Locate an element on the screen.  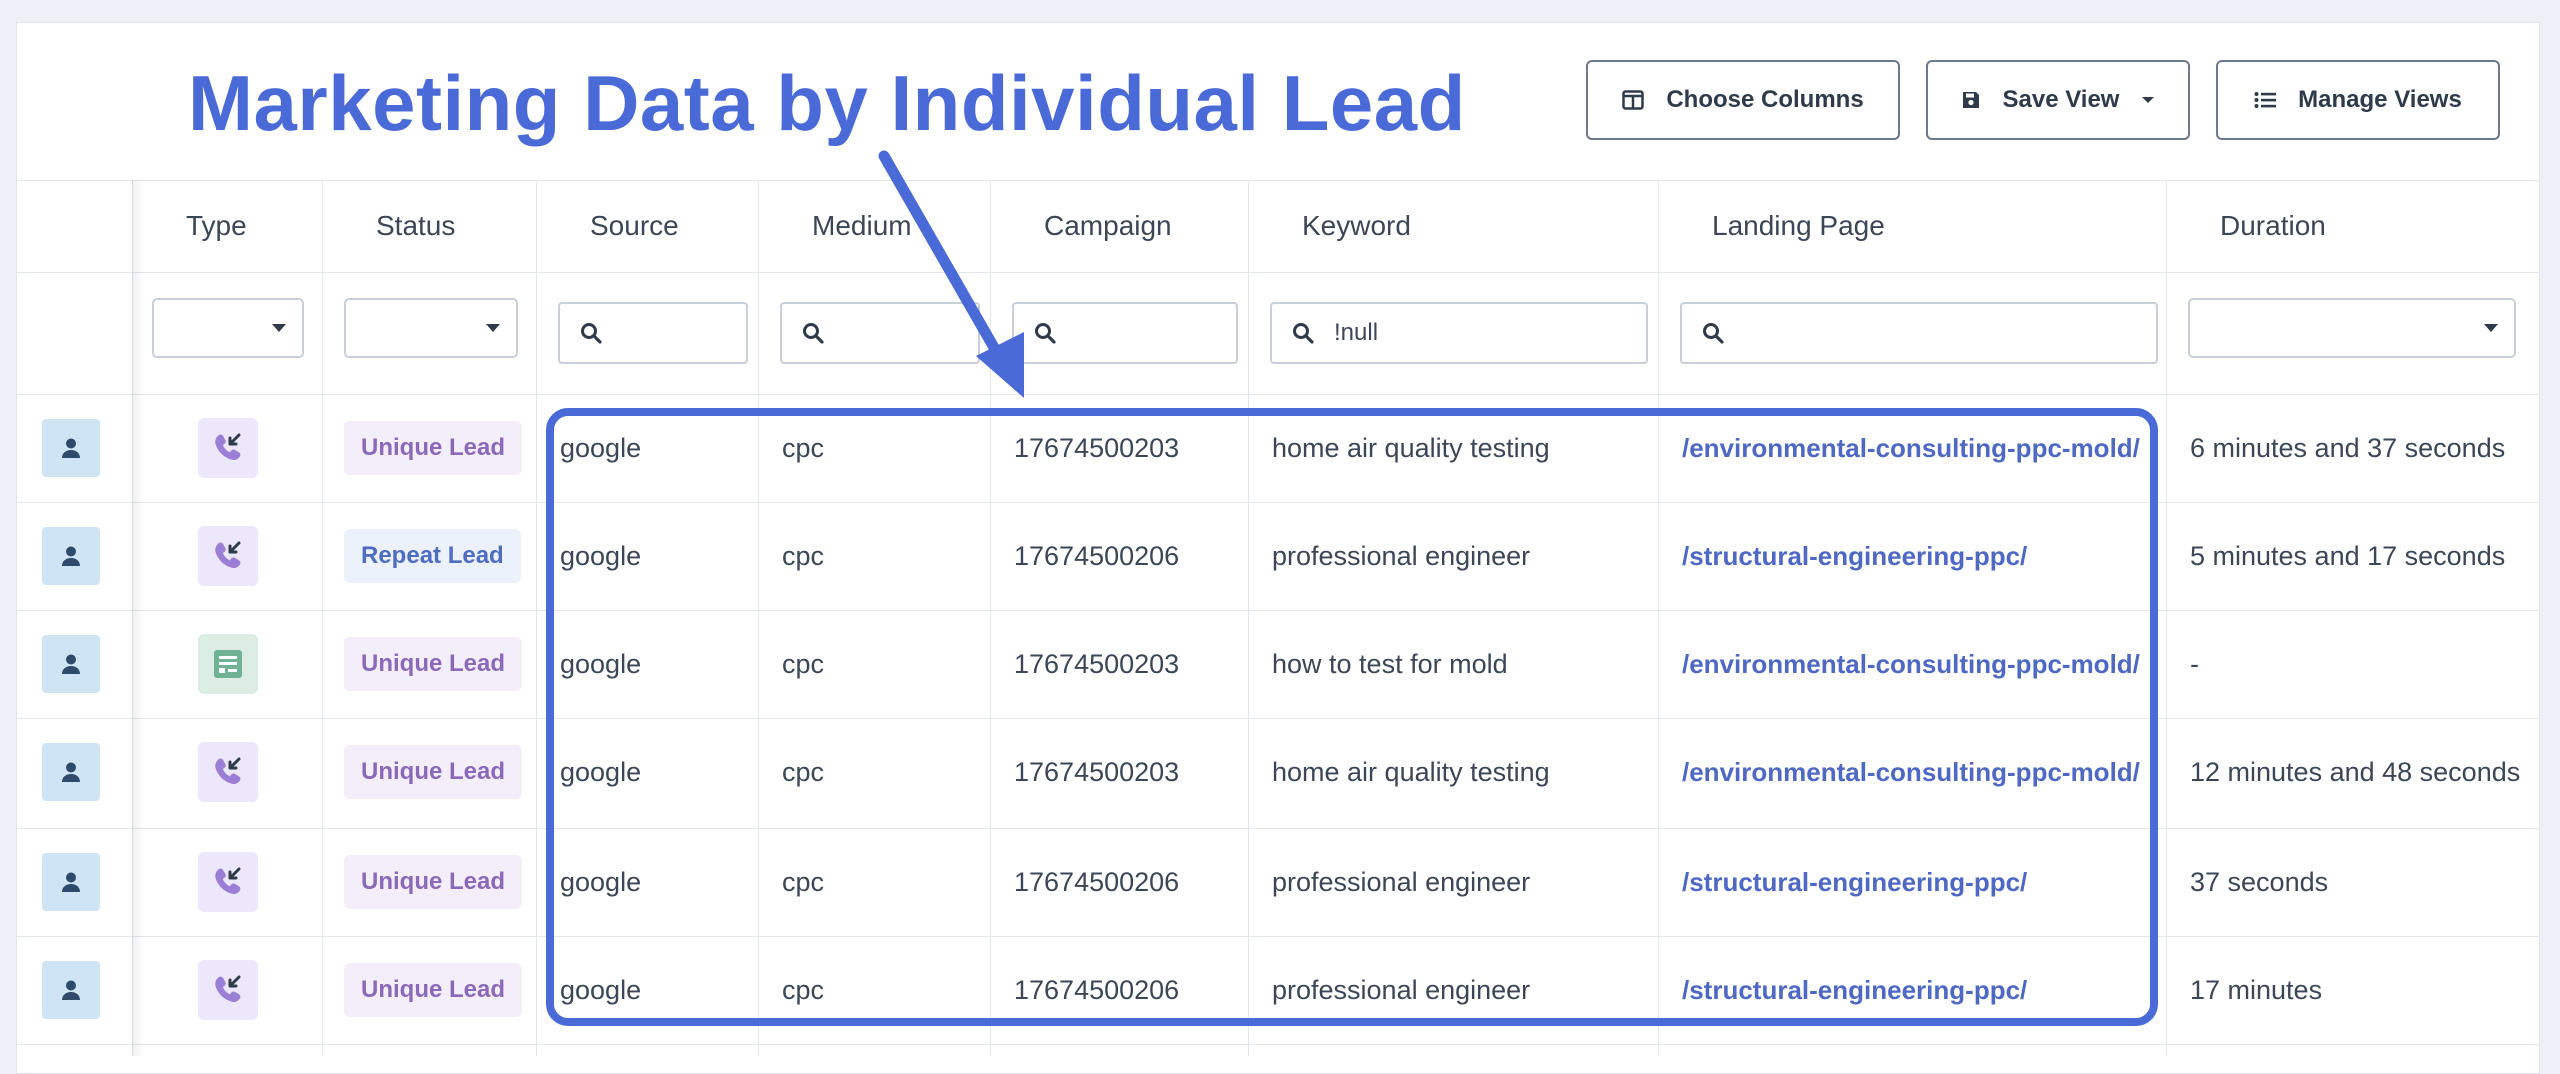
status-badge: Repeat Lead is located at coordinates (432, 556).